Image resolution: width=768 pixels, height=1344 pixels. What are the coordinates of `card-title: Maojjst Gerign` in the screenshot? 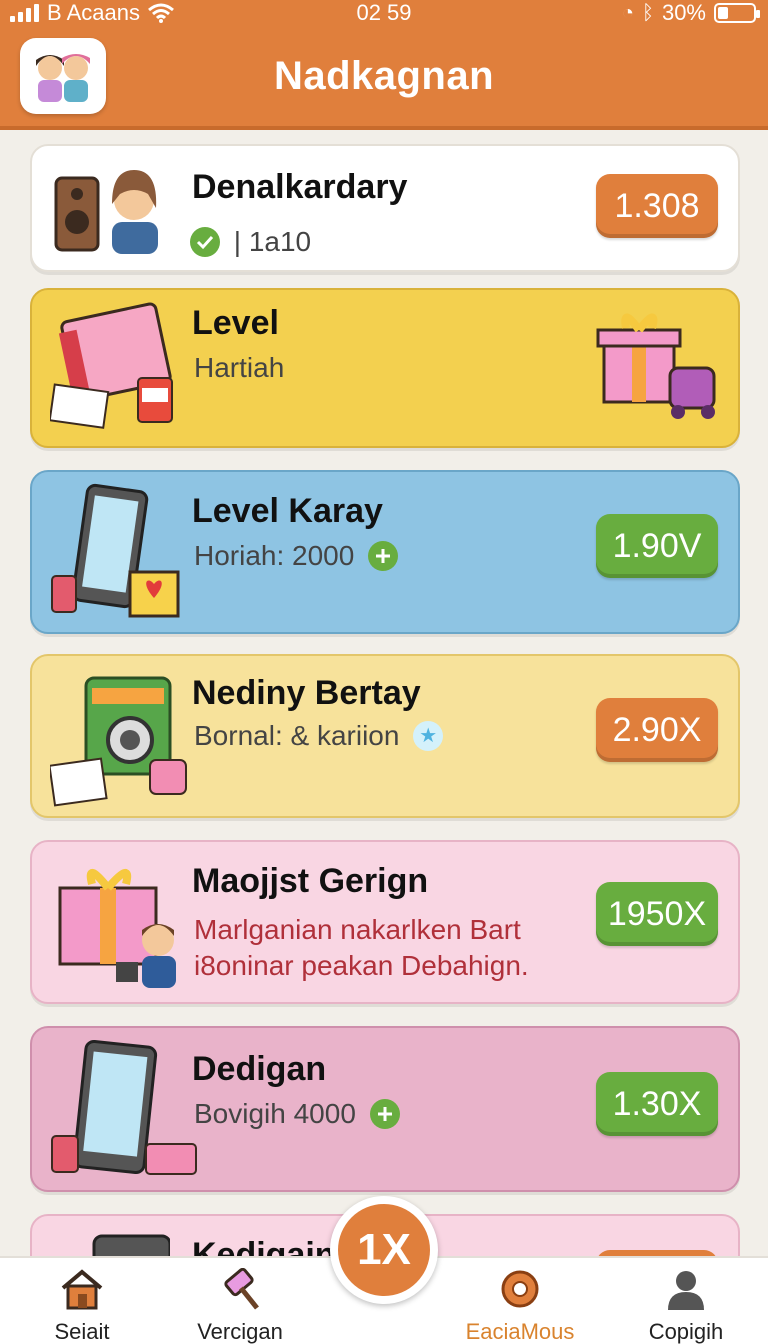 It's located at (310, 881).